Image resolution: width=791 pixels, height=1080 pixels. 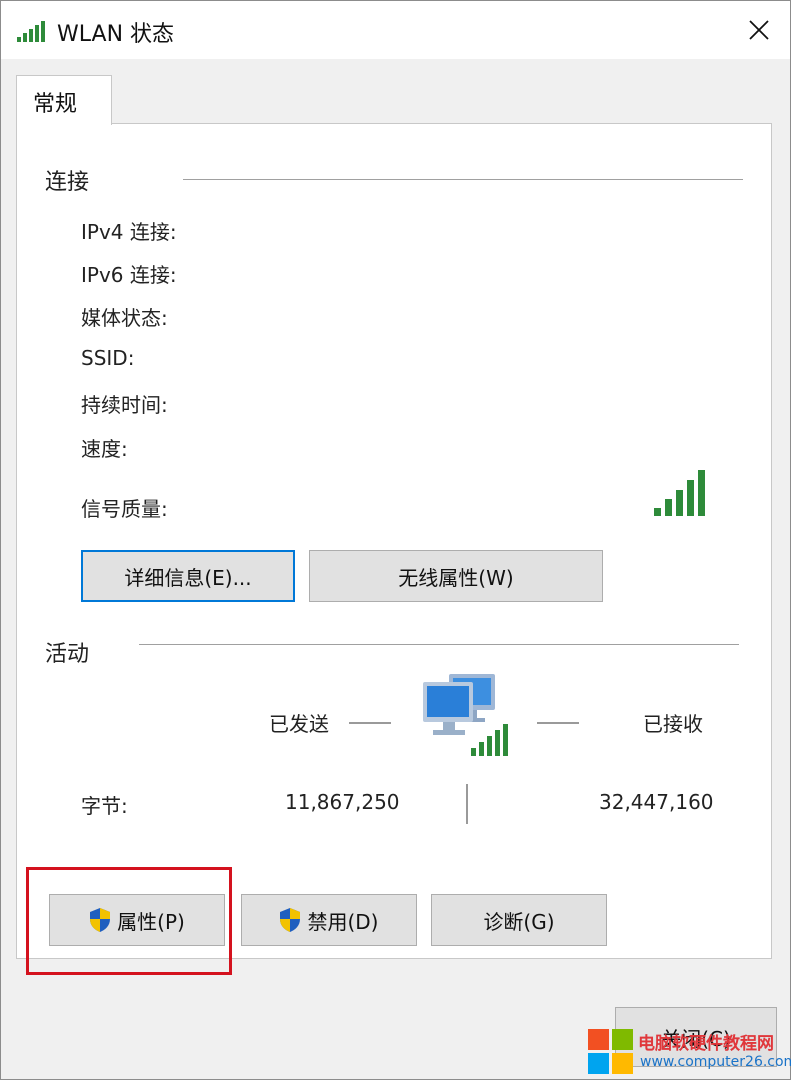 I want to click on activity-section-title: 活动, so click(x=67, y=654).